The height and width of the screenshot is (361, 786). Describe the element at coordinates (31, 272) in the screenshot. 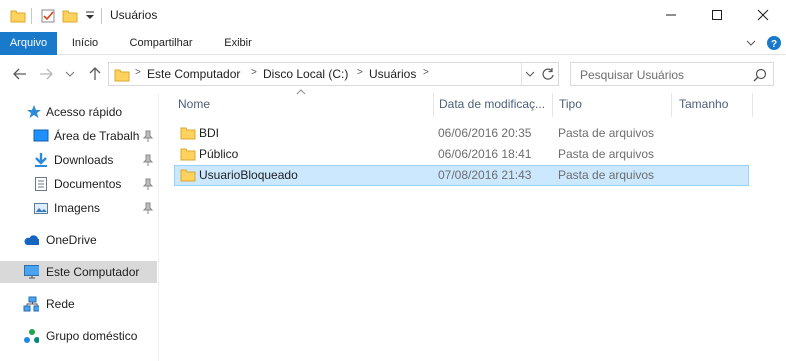

I see `computer-icon` at that location.